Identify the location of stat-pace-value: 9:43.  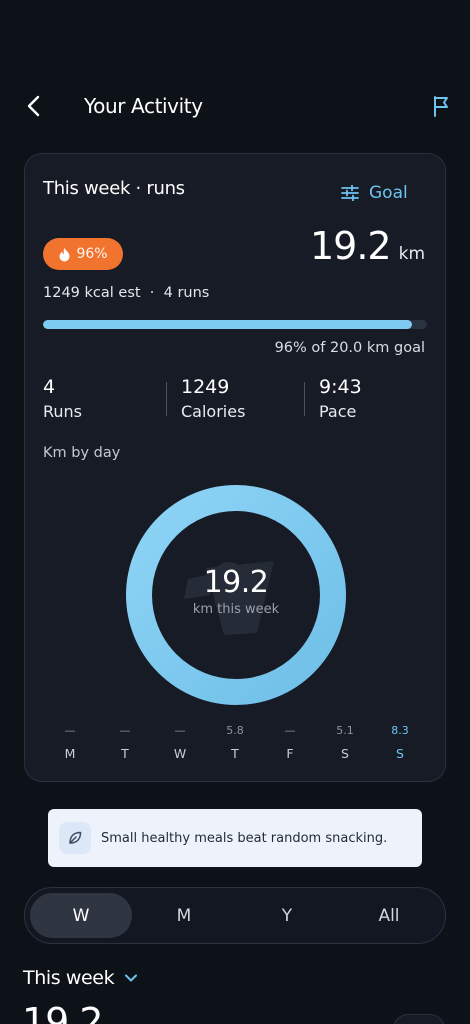
(340, 387).